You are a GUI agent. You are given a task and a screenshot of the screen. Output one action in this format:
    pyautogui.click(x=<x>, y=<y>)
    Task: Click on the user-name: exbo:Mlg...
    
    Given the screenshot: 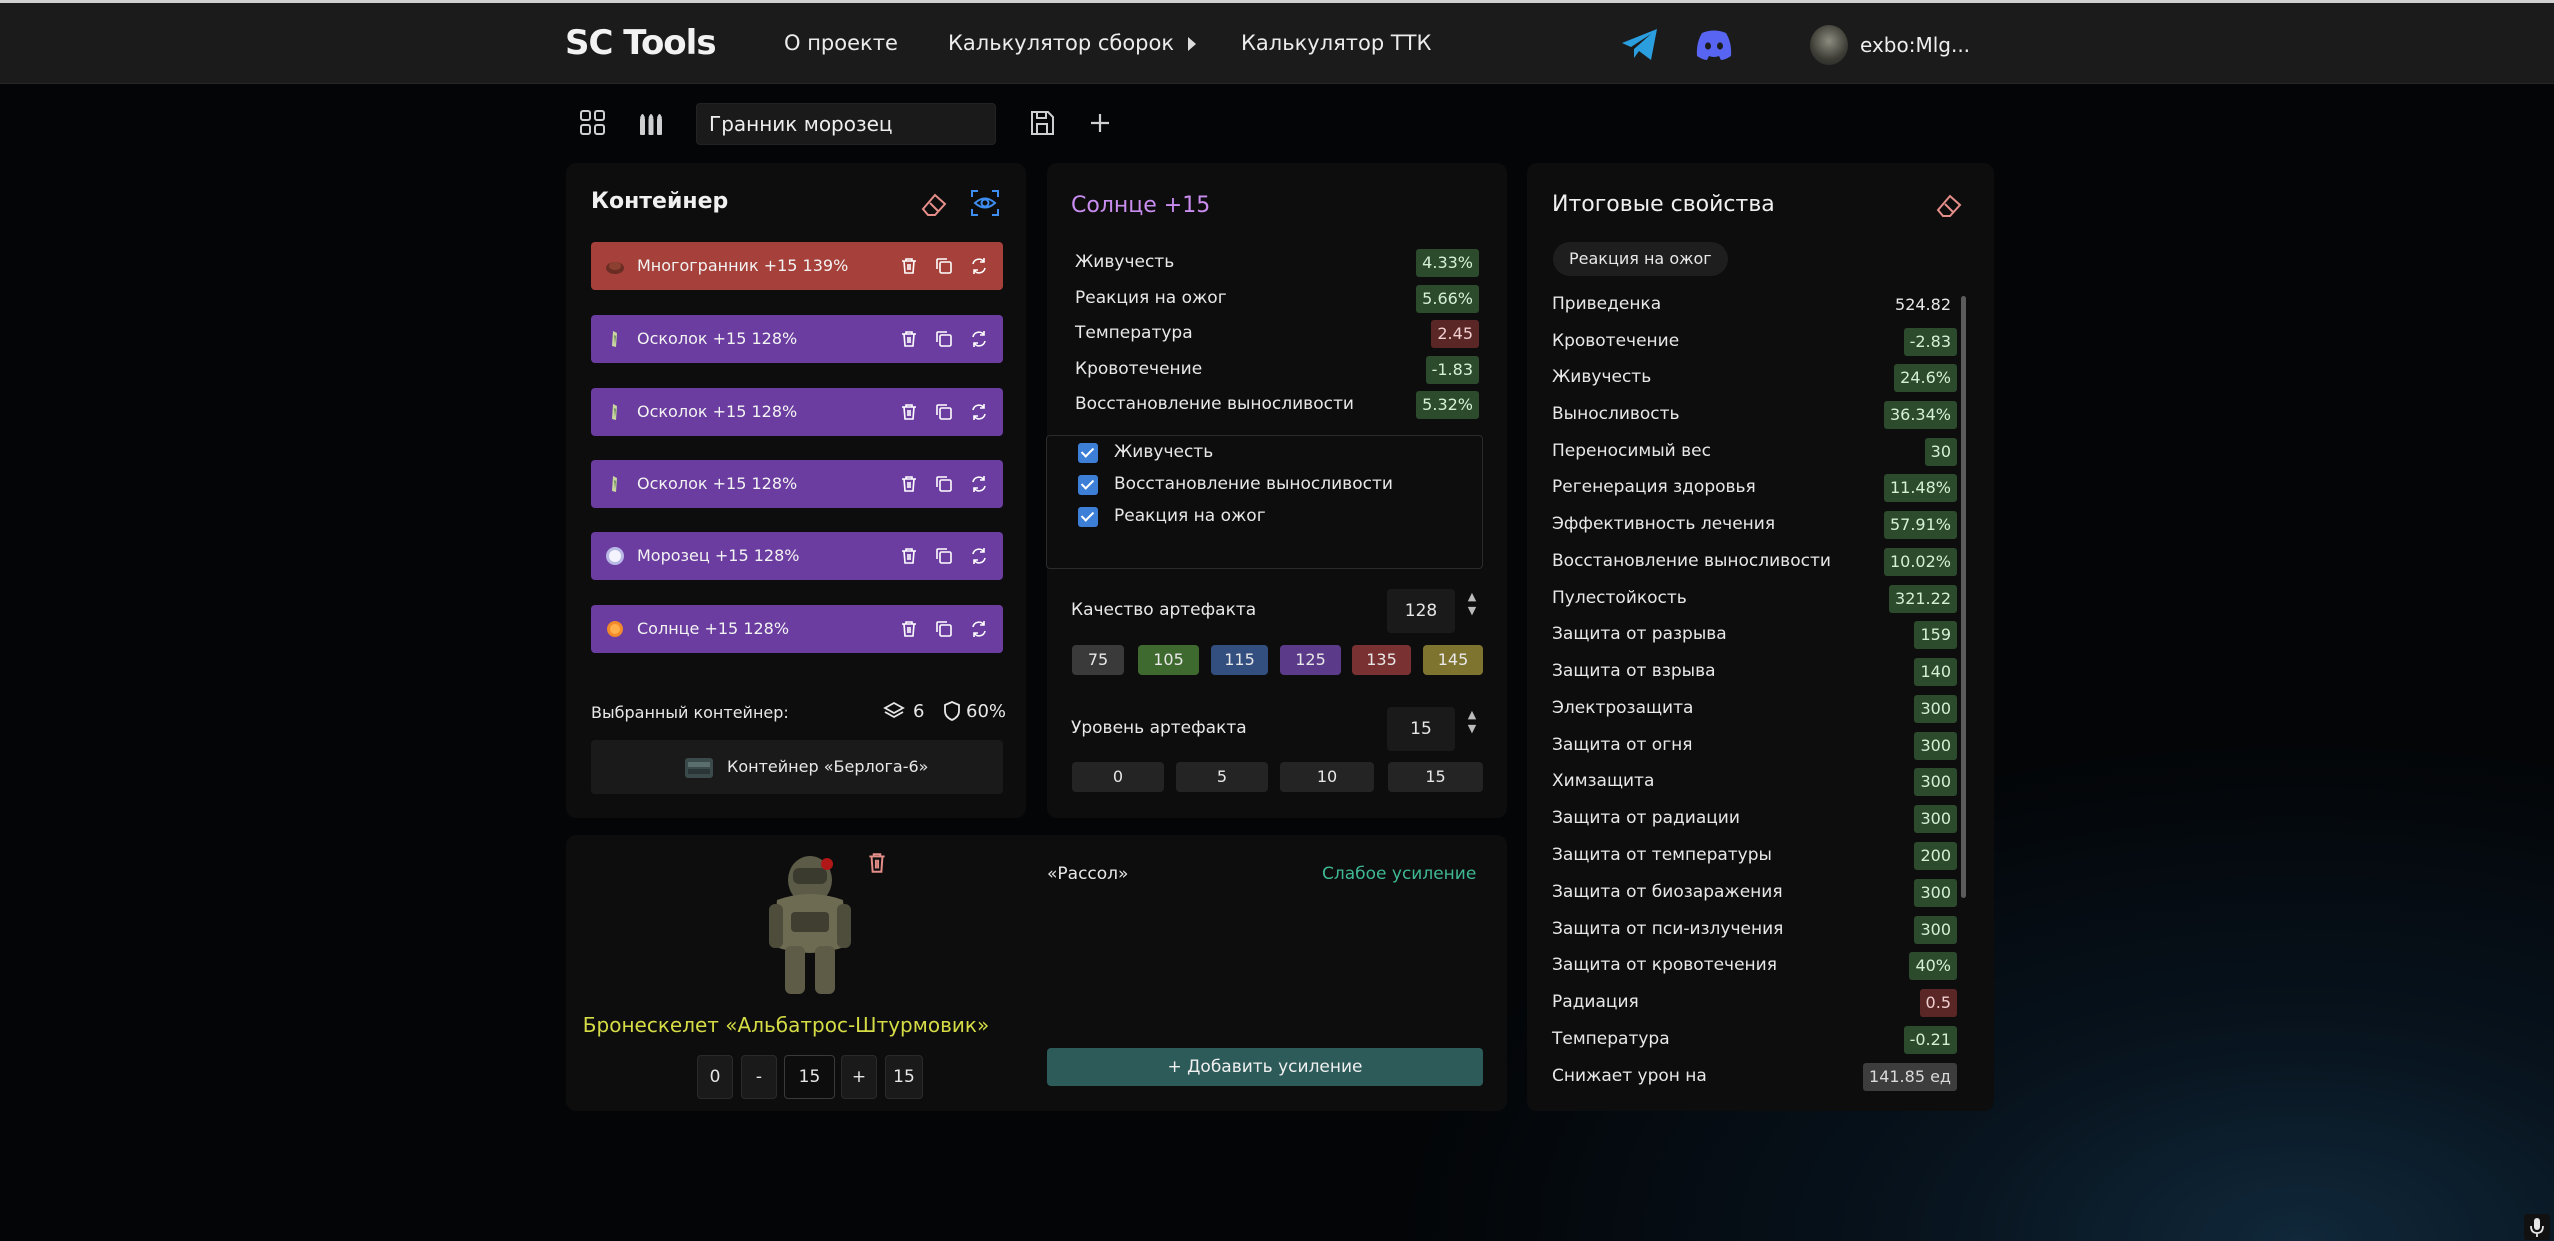 What is the action you would take?
    pyautogui.click(x=1915, y=45)
    